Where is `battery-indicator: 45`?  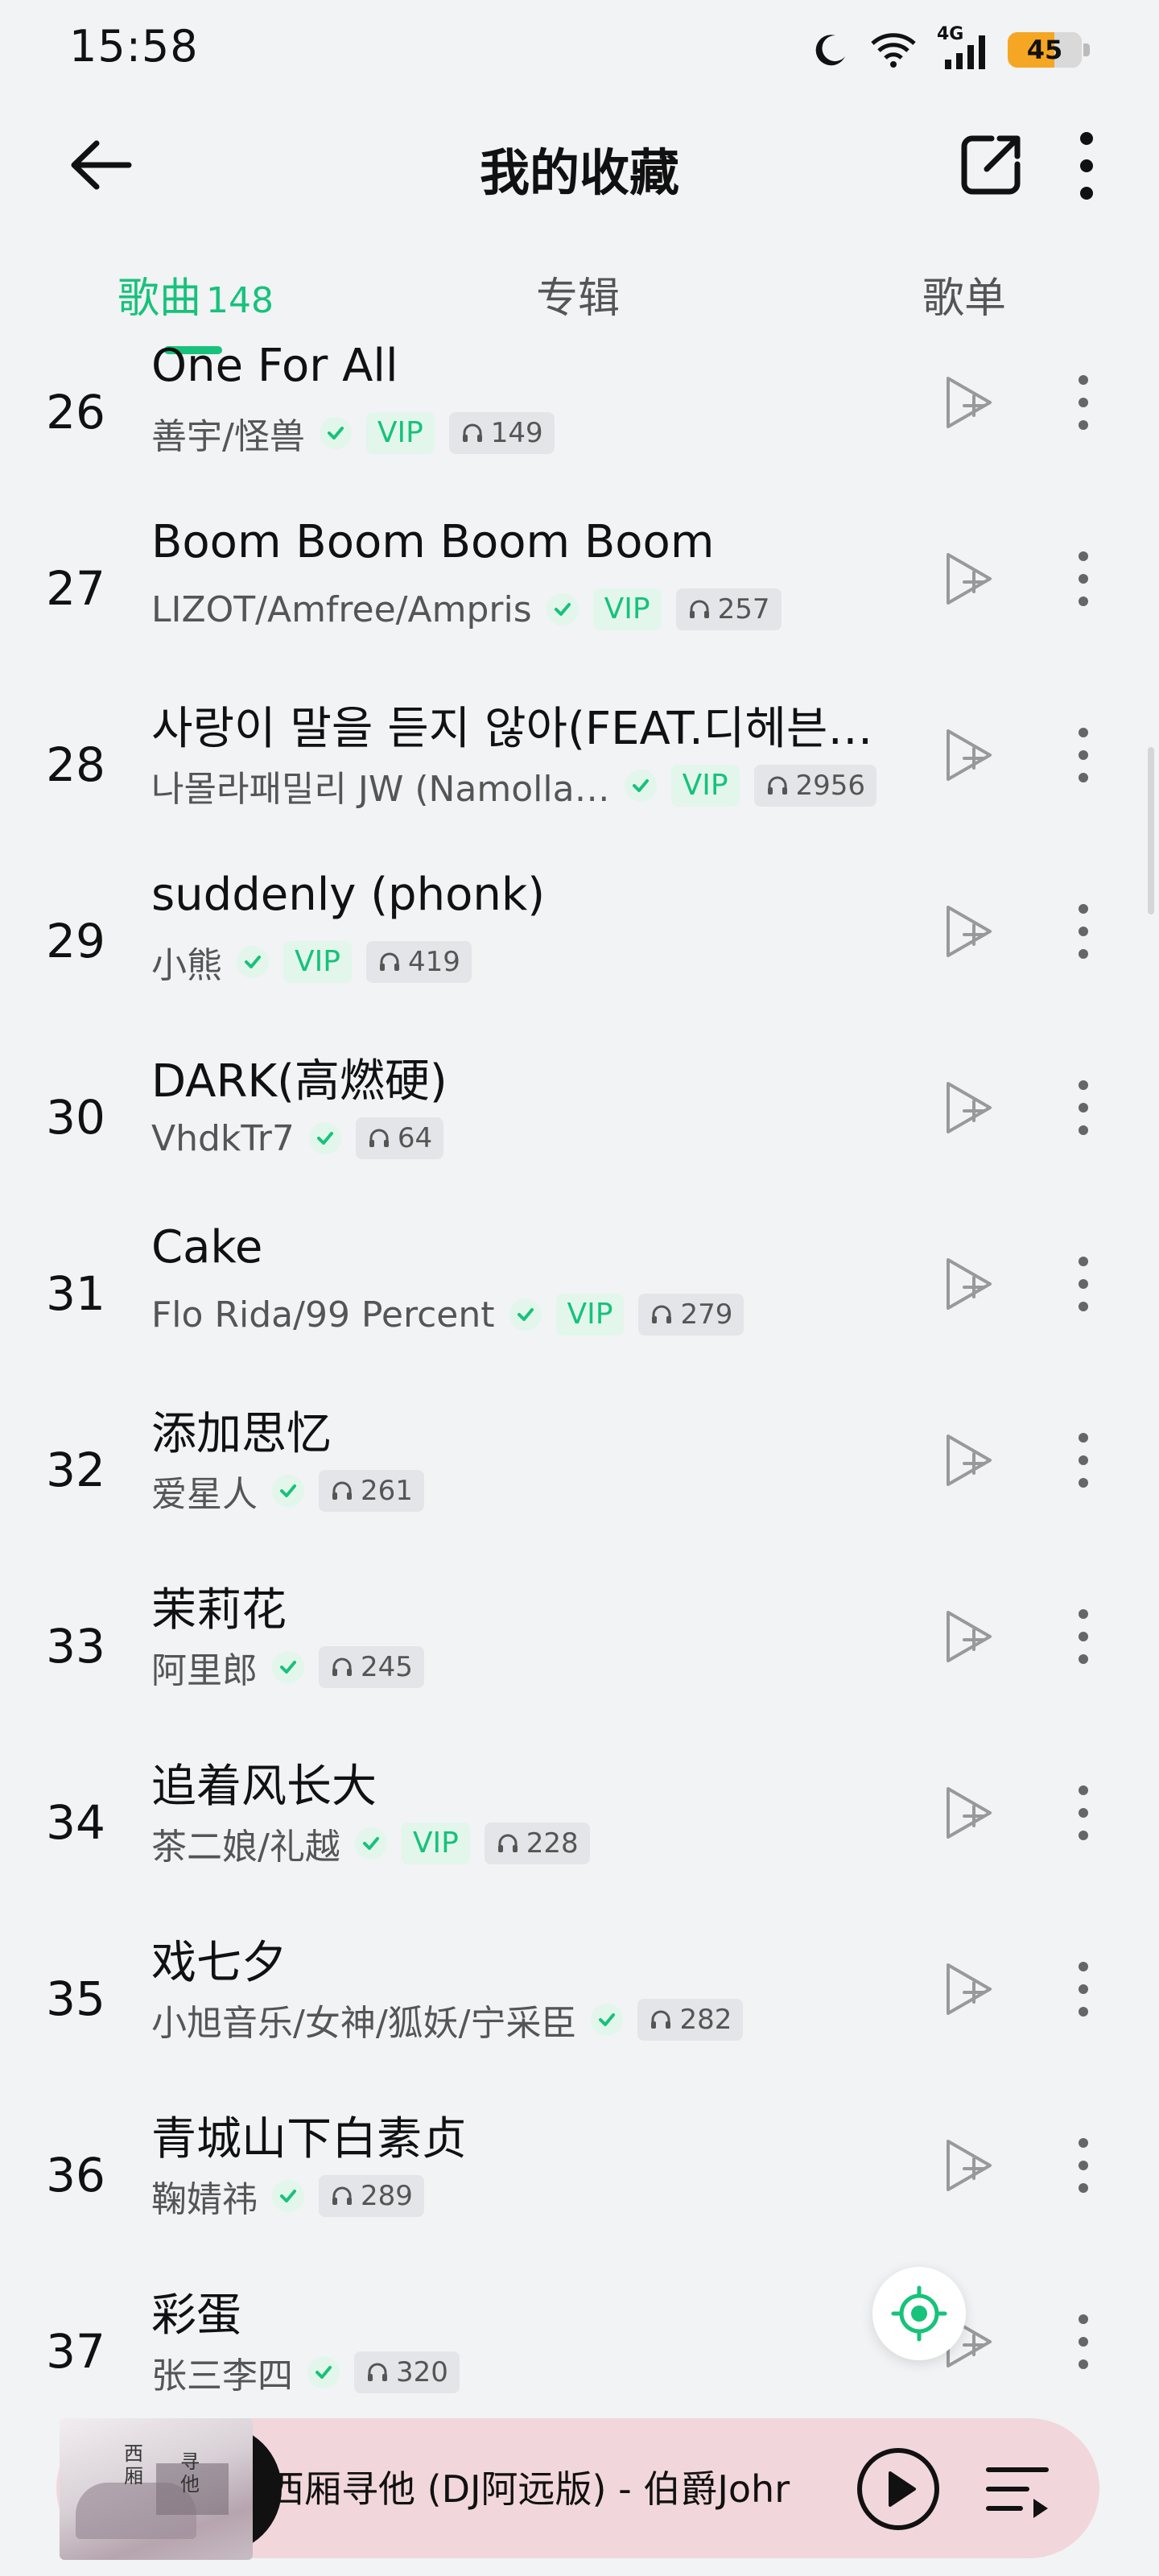
battery-indicator: 45 is located at coordinates (1049, 50).